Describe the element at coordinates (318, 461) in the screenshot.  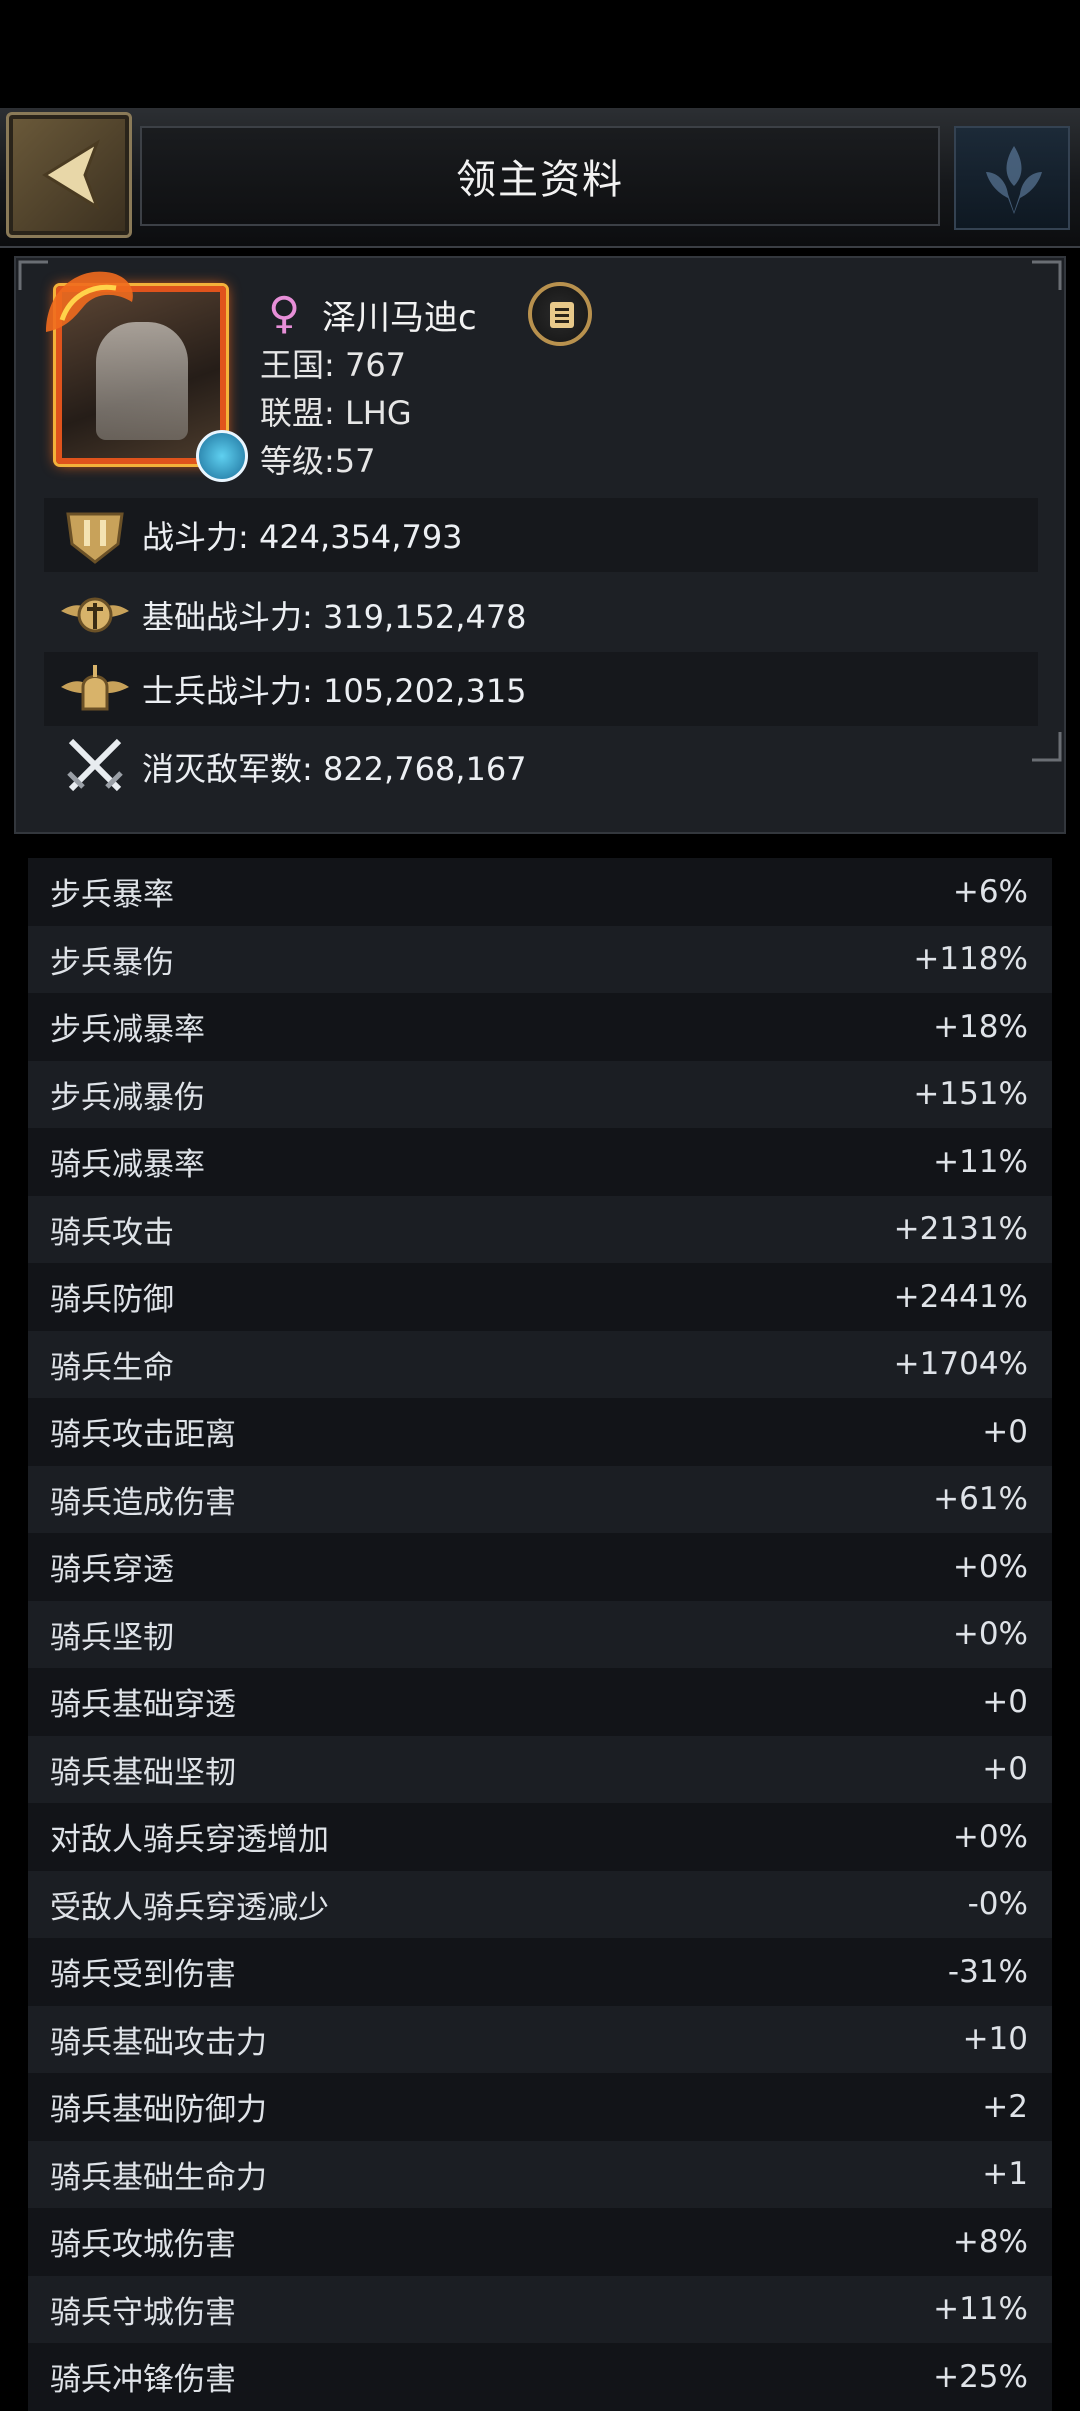
I see `level-info: 等级:57` at that location.